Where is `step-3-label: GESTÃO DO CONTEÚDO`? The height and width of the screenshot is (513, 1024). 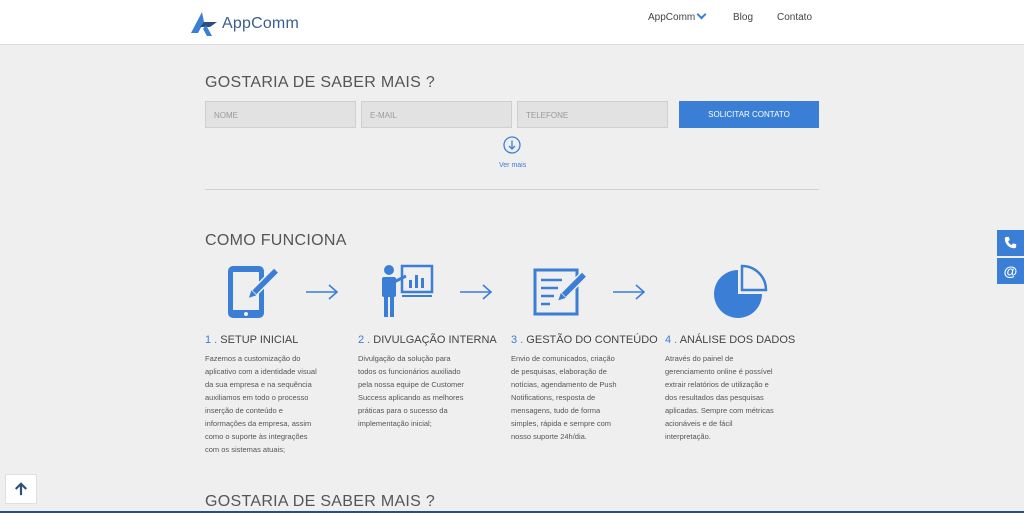
step-3-label: GESTÃO DO CONTEÚDO is located at coordinates (592, 340).